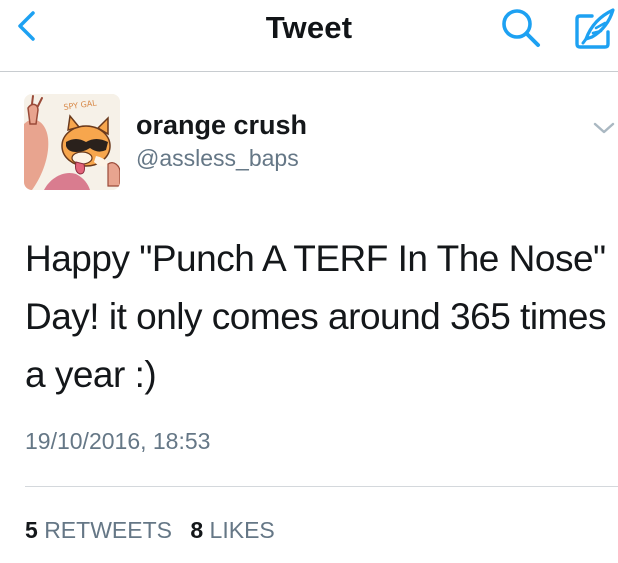  What do you see at coordinates (221, 125) in the screenshot?
I see `author-display-name: orange crush` at bounding box center [221, 125].